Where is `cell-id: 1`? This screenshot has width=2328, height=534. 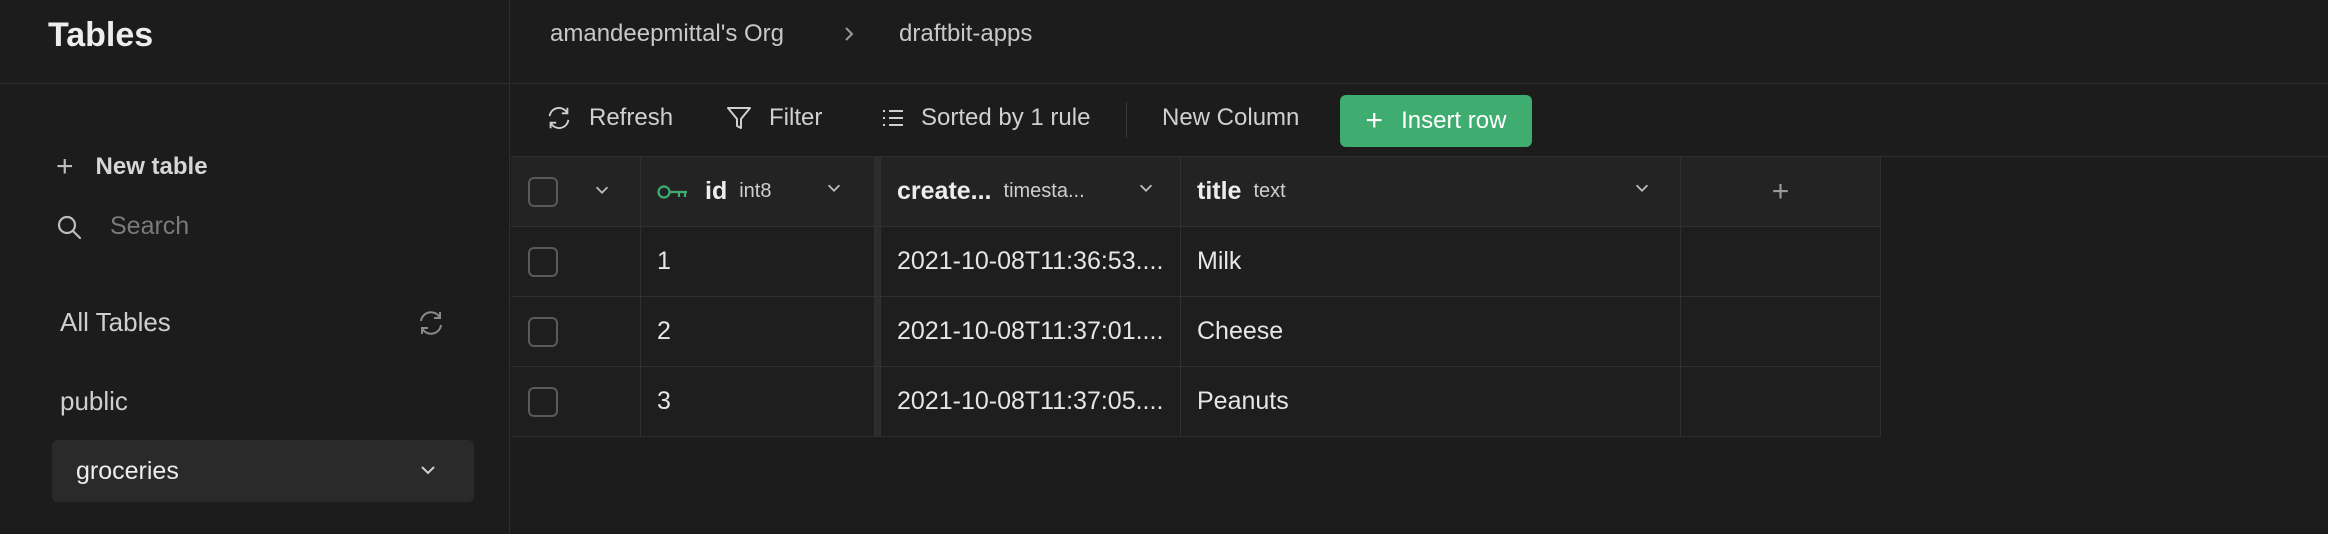
cell-id: 1 is located at coordinates (758, 261).